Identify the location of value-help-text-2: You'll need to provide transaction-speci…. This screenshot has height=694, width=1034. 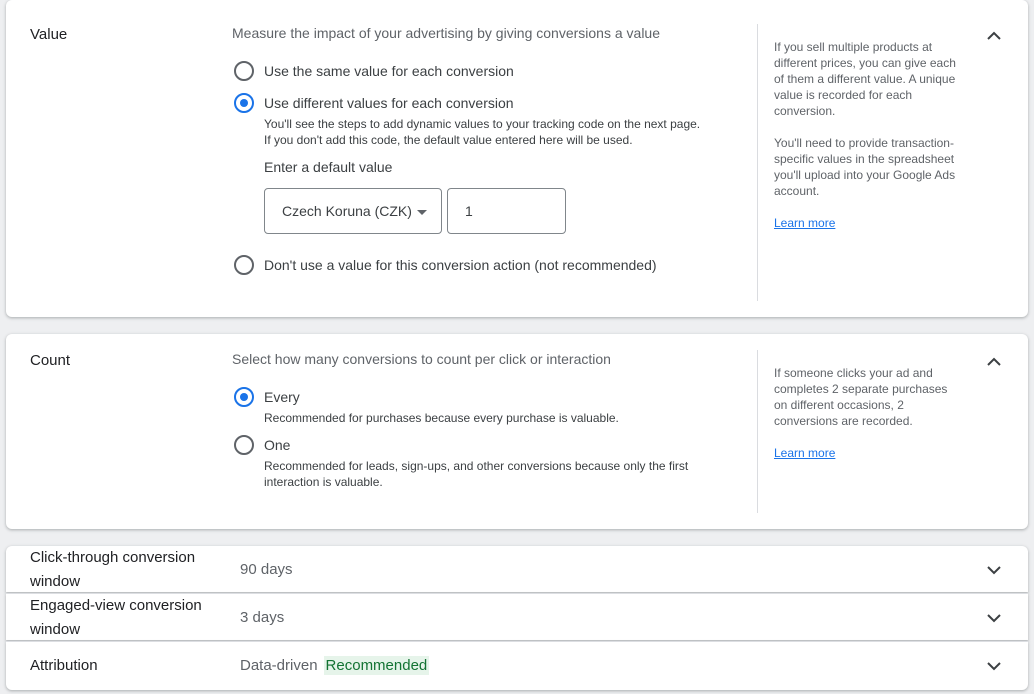
(865, 167).